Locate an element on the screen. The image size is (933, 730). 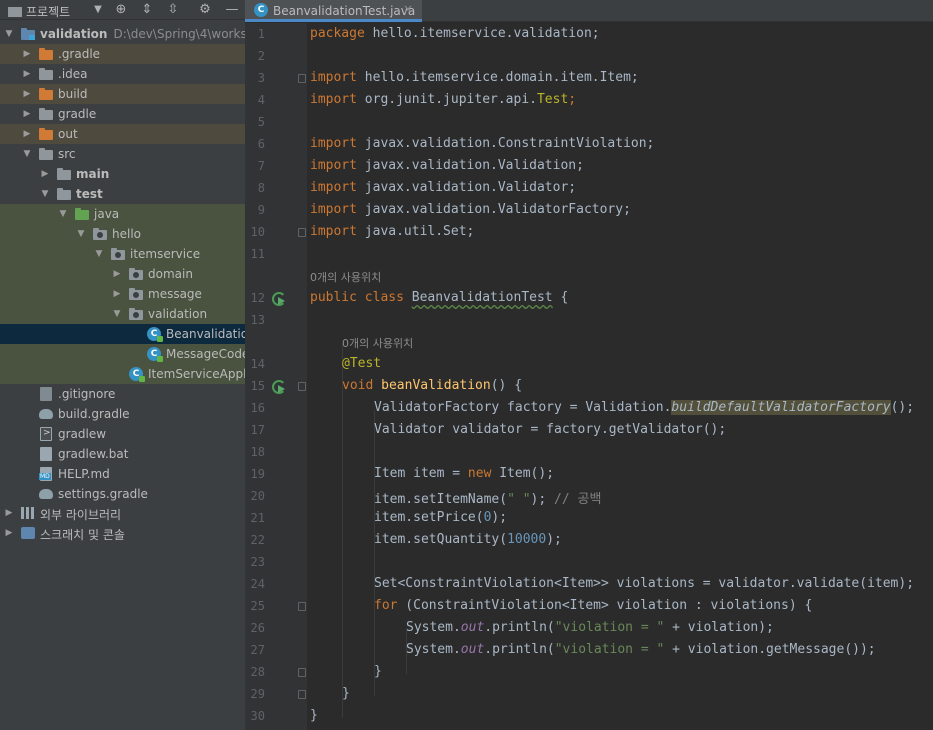
crosshair-icon: ⊕ is located at coordinates (121, 10).